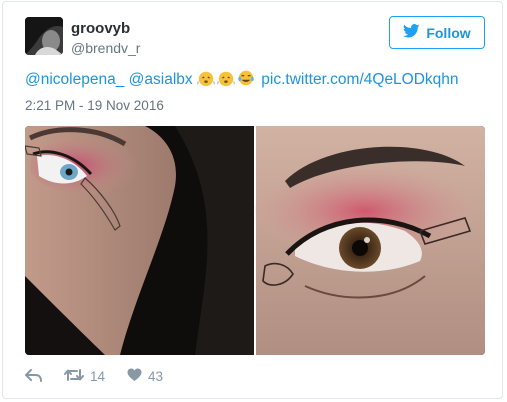 This screenshot has height=402, width=507. I want to click on follow-button: Follow, so click(437, 32).